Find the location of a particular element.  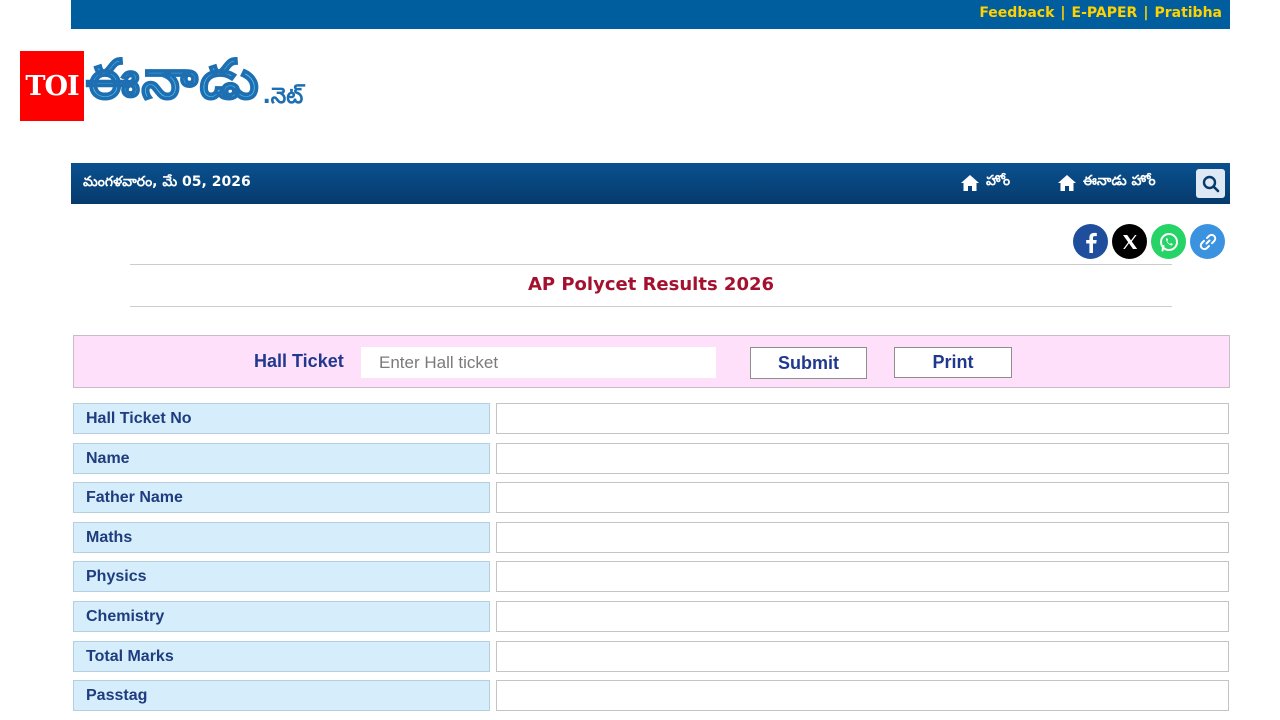

result-label: Maths is located at coordinates (281, 537).